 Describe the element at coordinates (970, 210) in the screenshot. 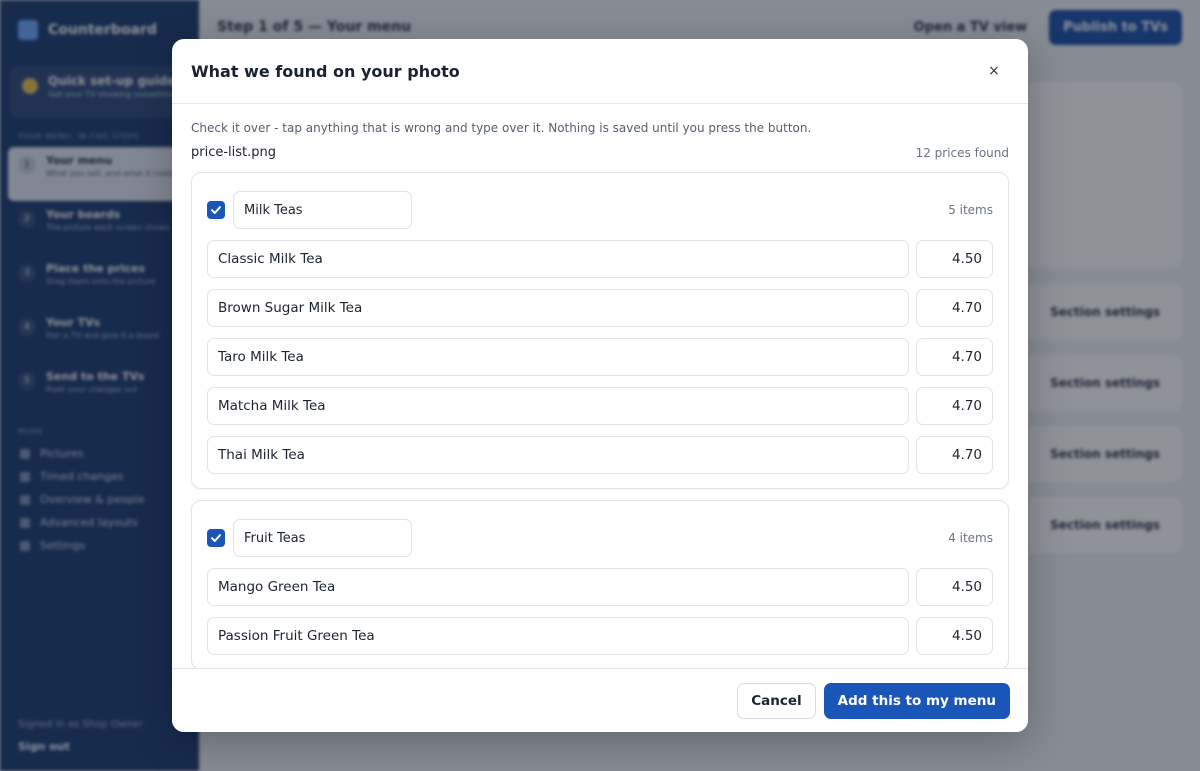

I see `category-item-count: 5 items` at that location.